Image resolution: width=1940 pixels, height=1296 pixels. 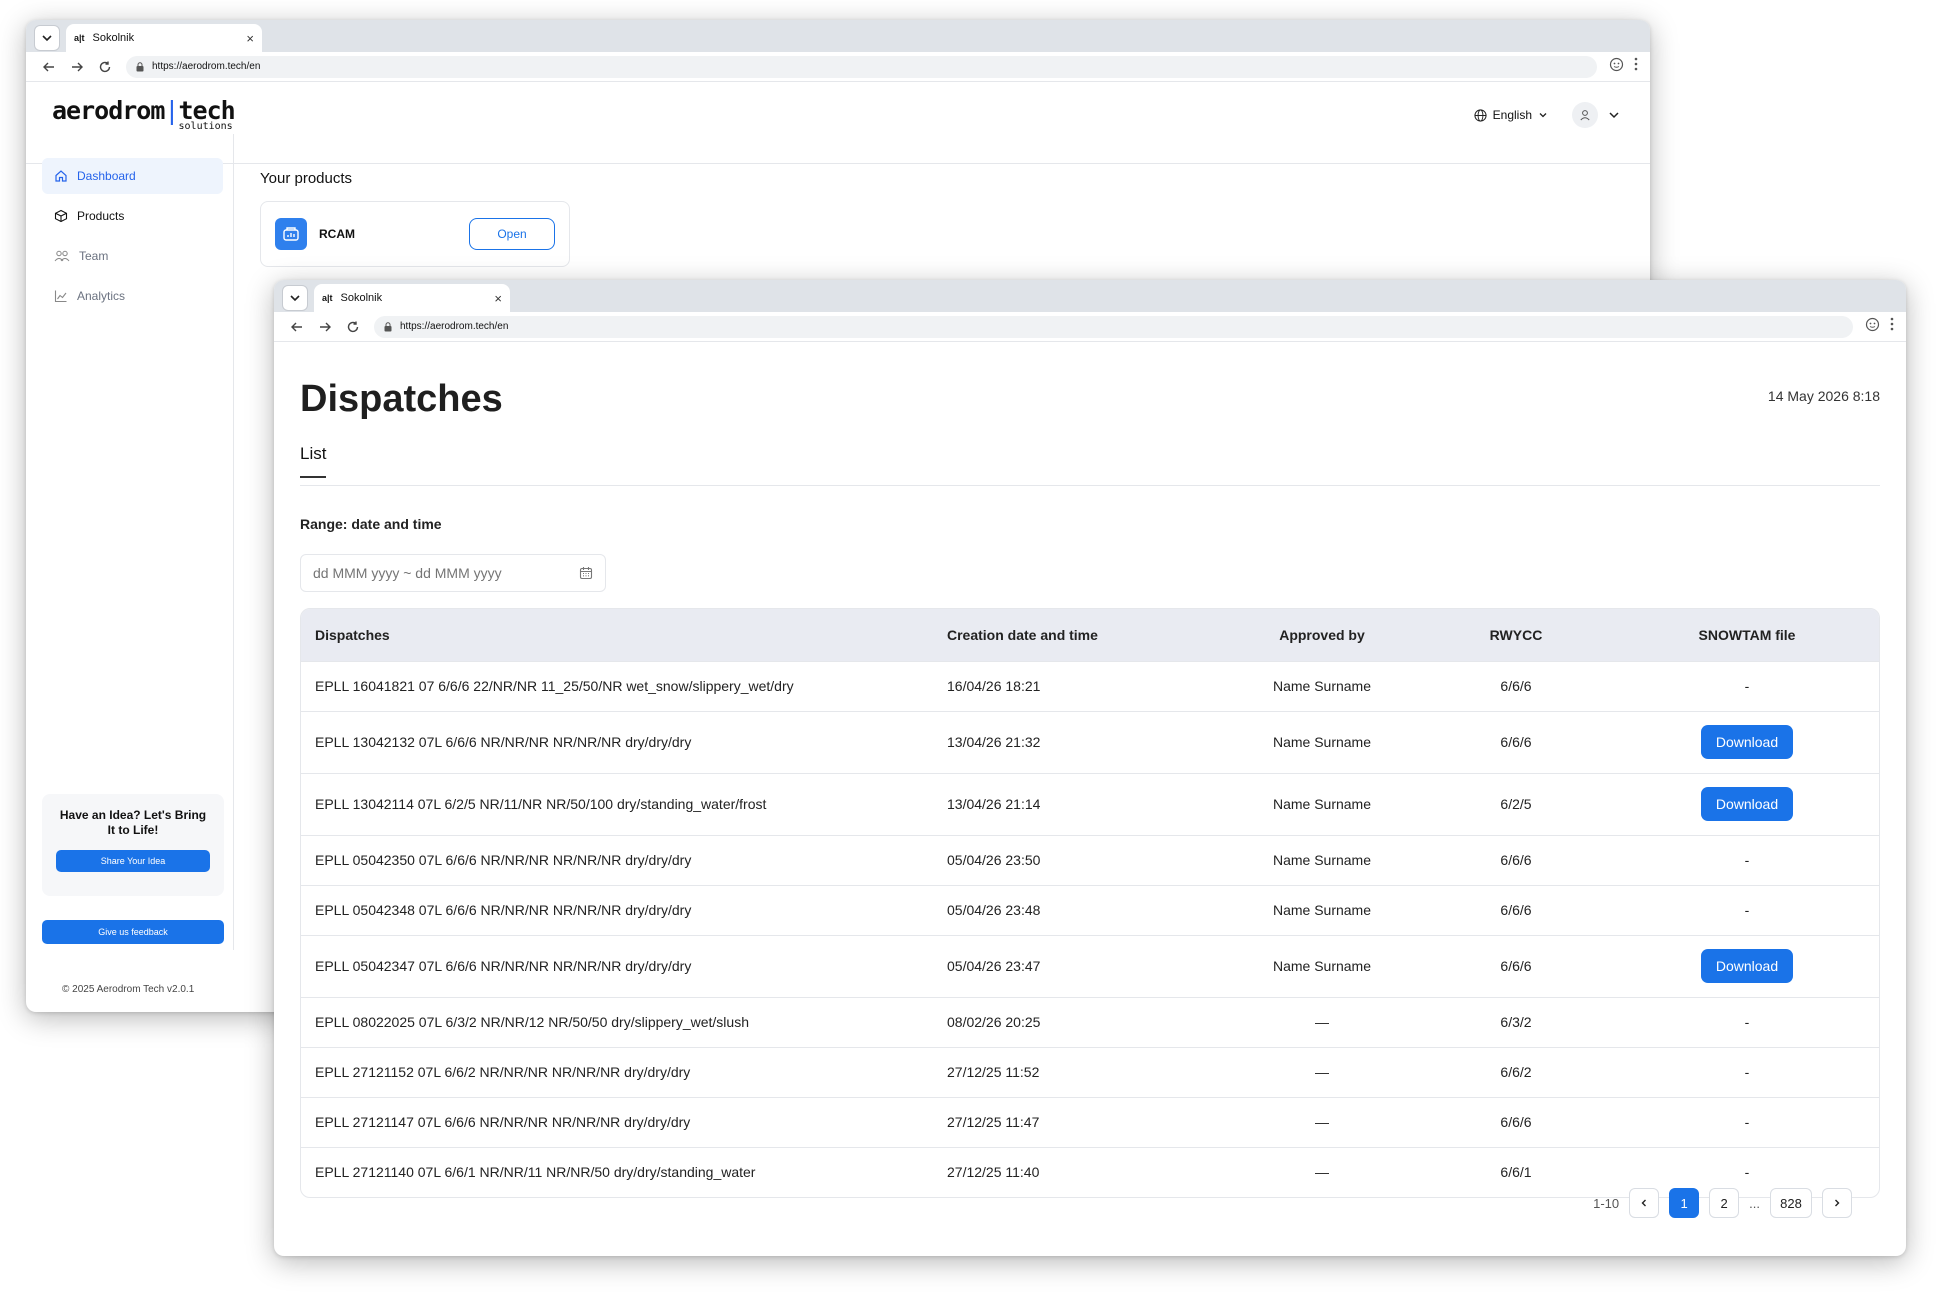 I want to click on chevron-right-icon, so click(x=1837, y=1203).